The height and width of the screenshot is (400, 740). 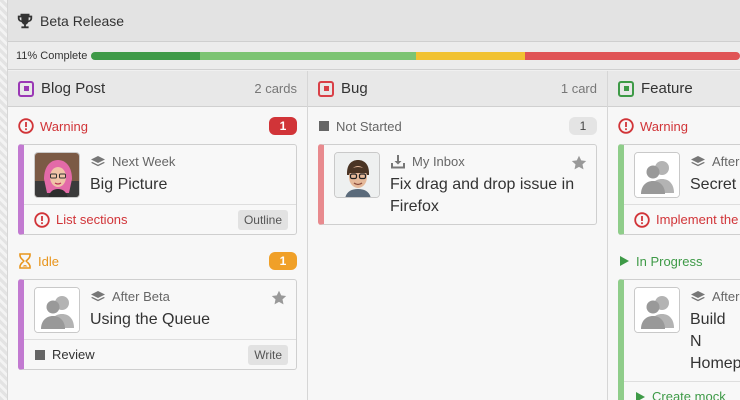 I want to click on hourglass-icon, so click(x=25, y=261).